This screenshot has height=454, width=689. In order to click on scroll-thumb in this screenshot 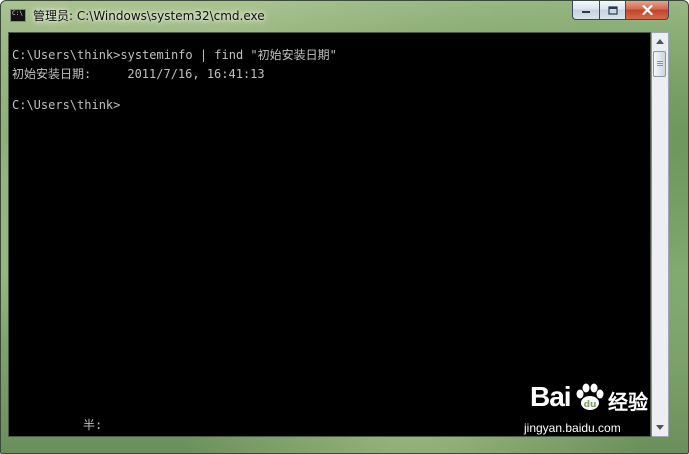, I will do `click(659, 64)`.